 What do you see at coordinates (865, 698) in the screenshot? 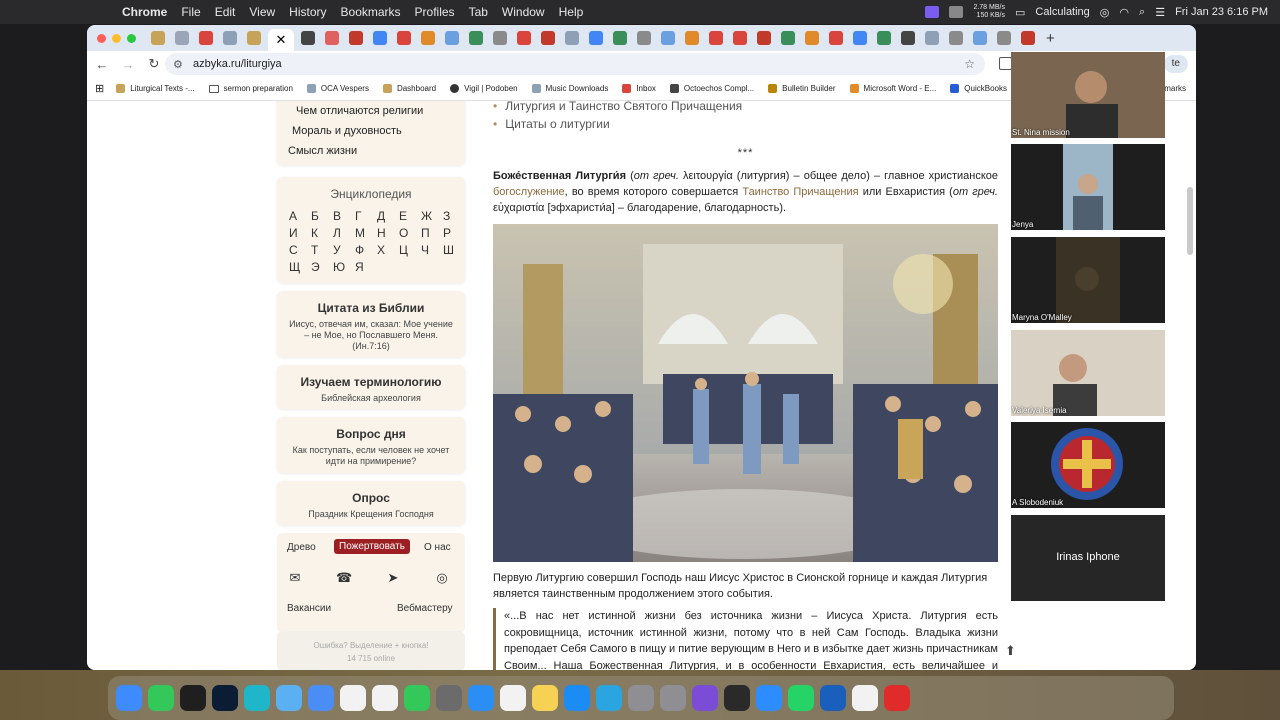
I see `dock-app-navigator-icon` at bounding box center [865, 698].